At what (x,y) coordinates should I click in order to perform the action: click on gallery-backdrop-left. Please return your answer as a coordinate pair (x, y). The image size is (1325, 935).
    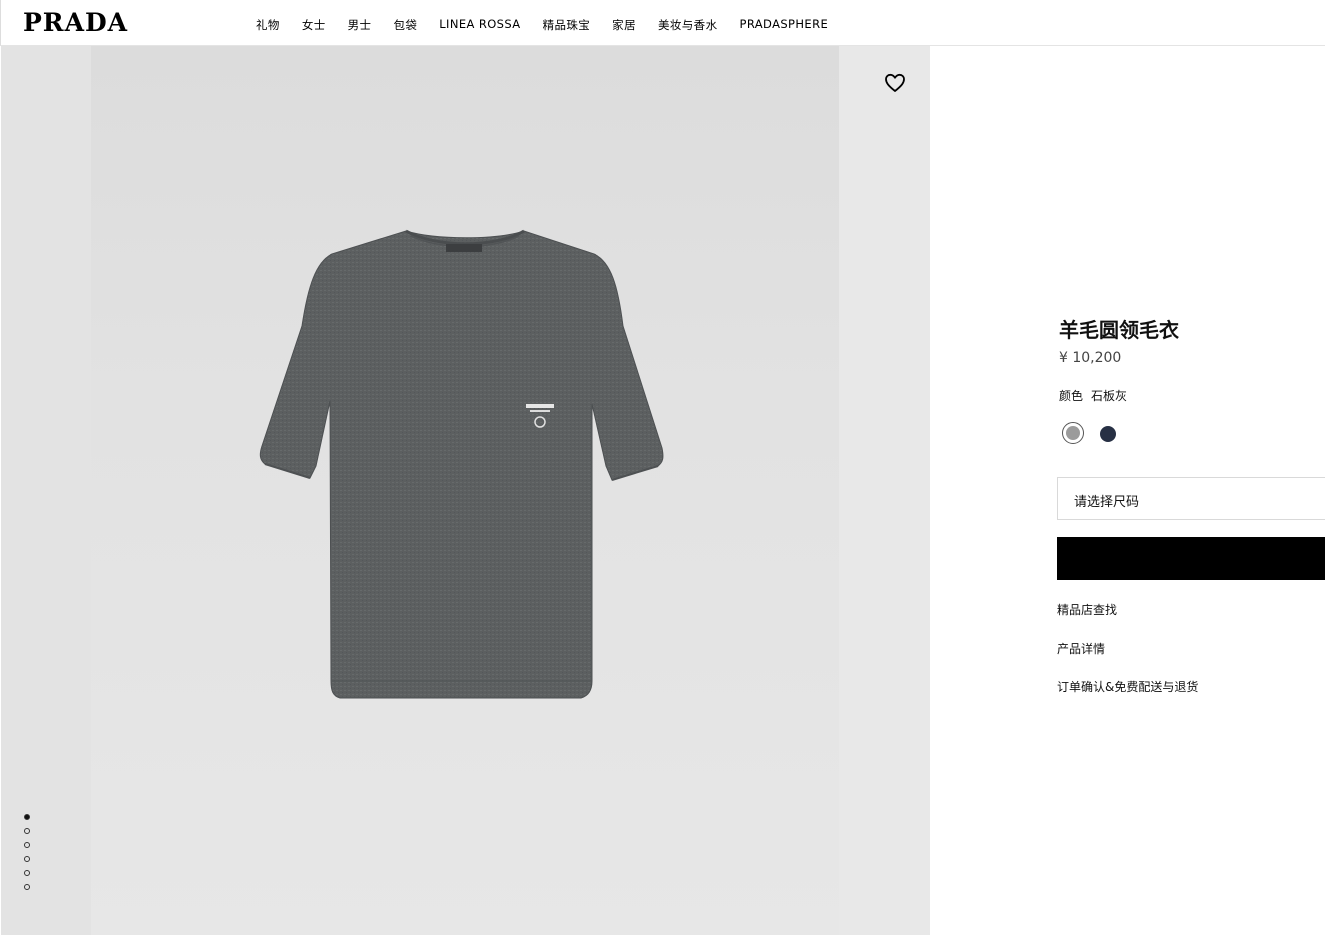
    Looking at the image, I should click on (46, 490).